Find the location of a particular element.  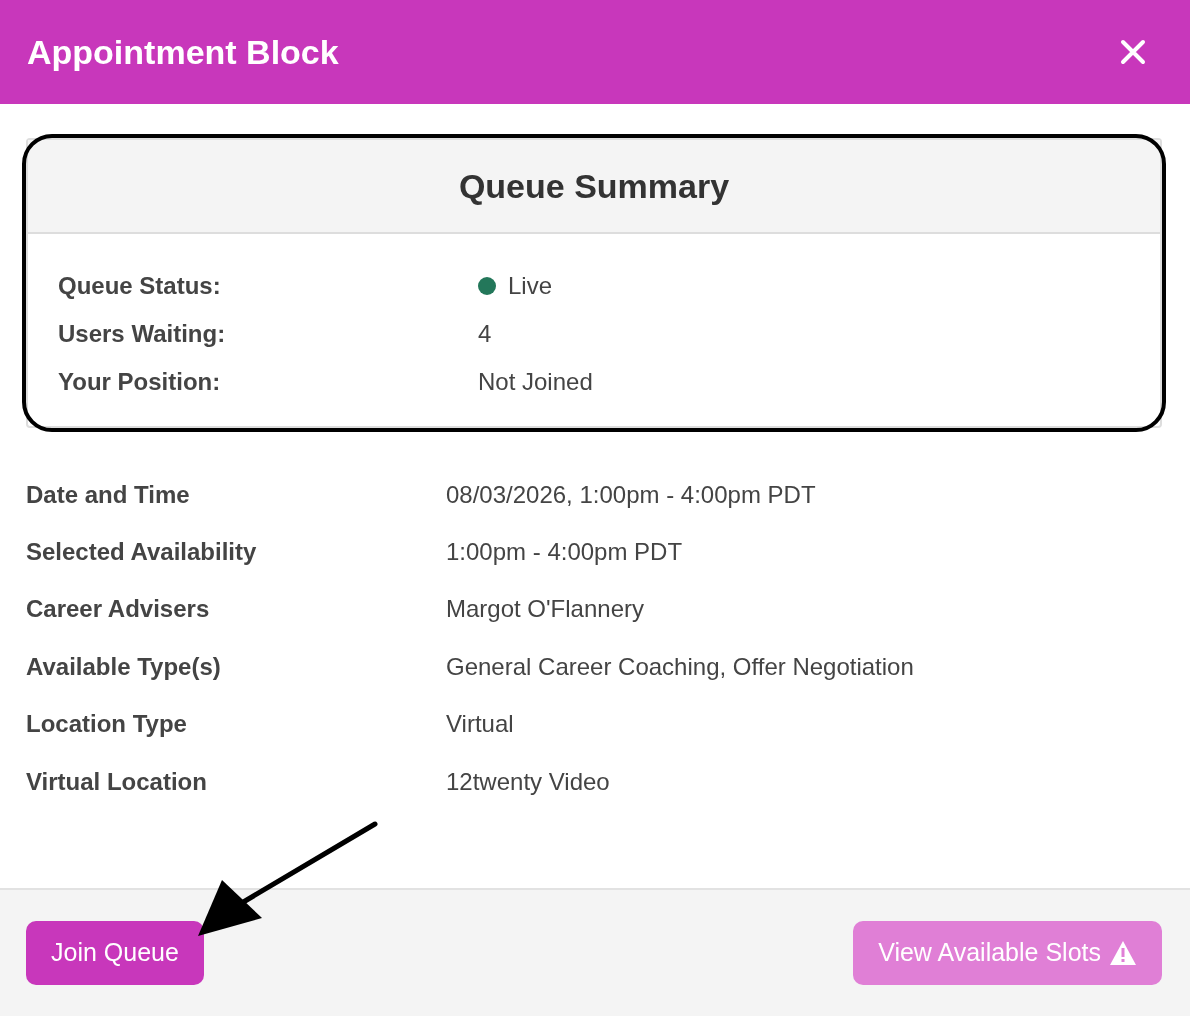

field-value: Live is located at coordinates (530, 286).